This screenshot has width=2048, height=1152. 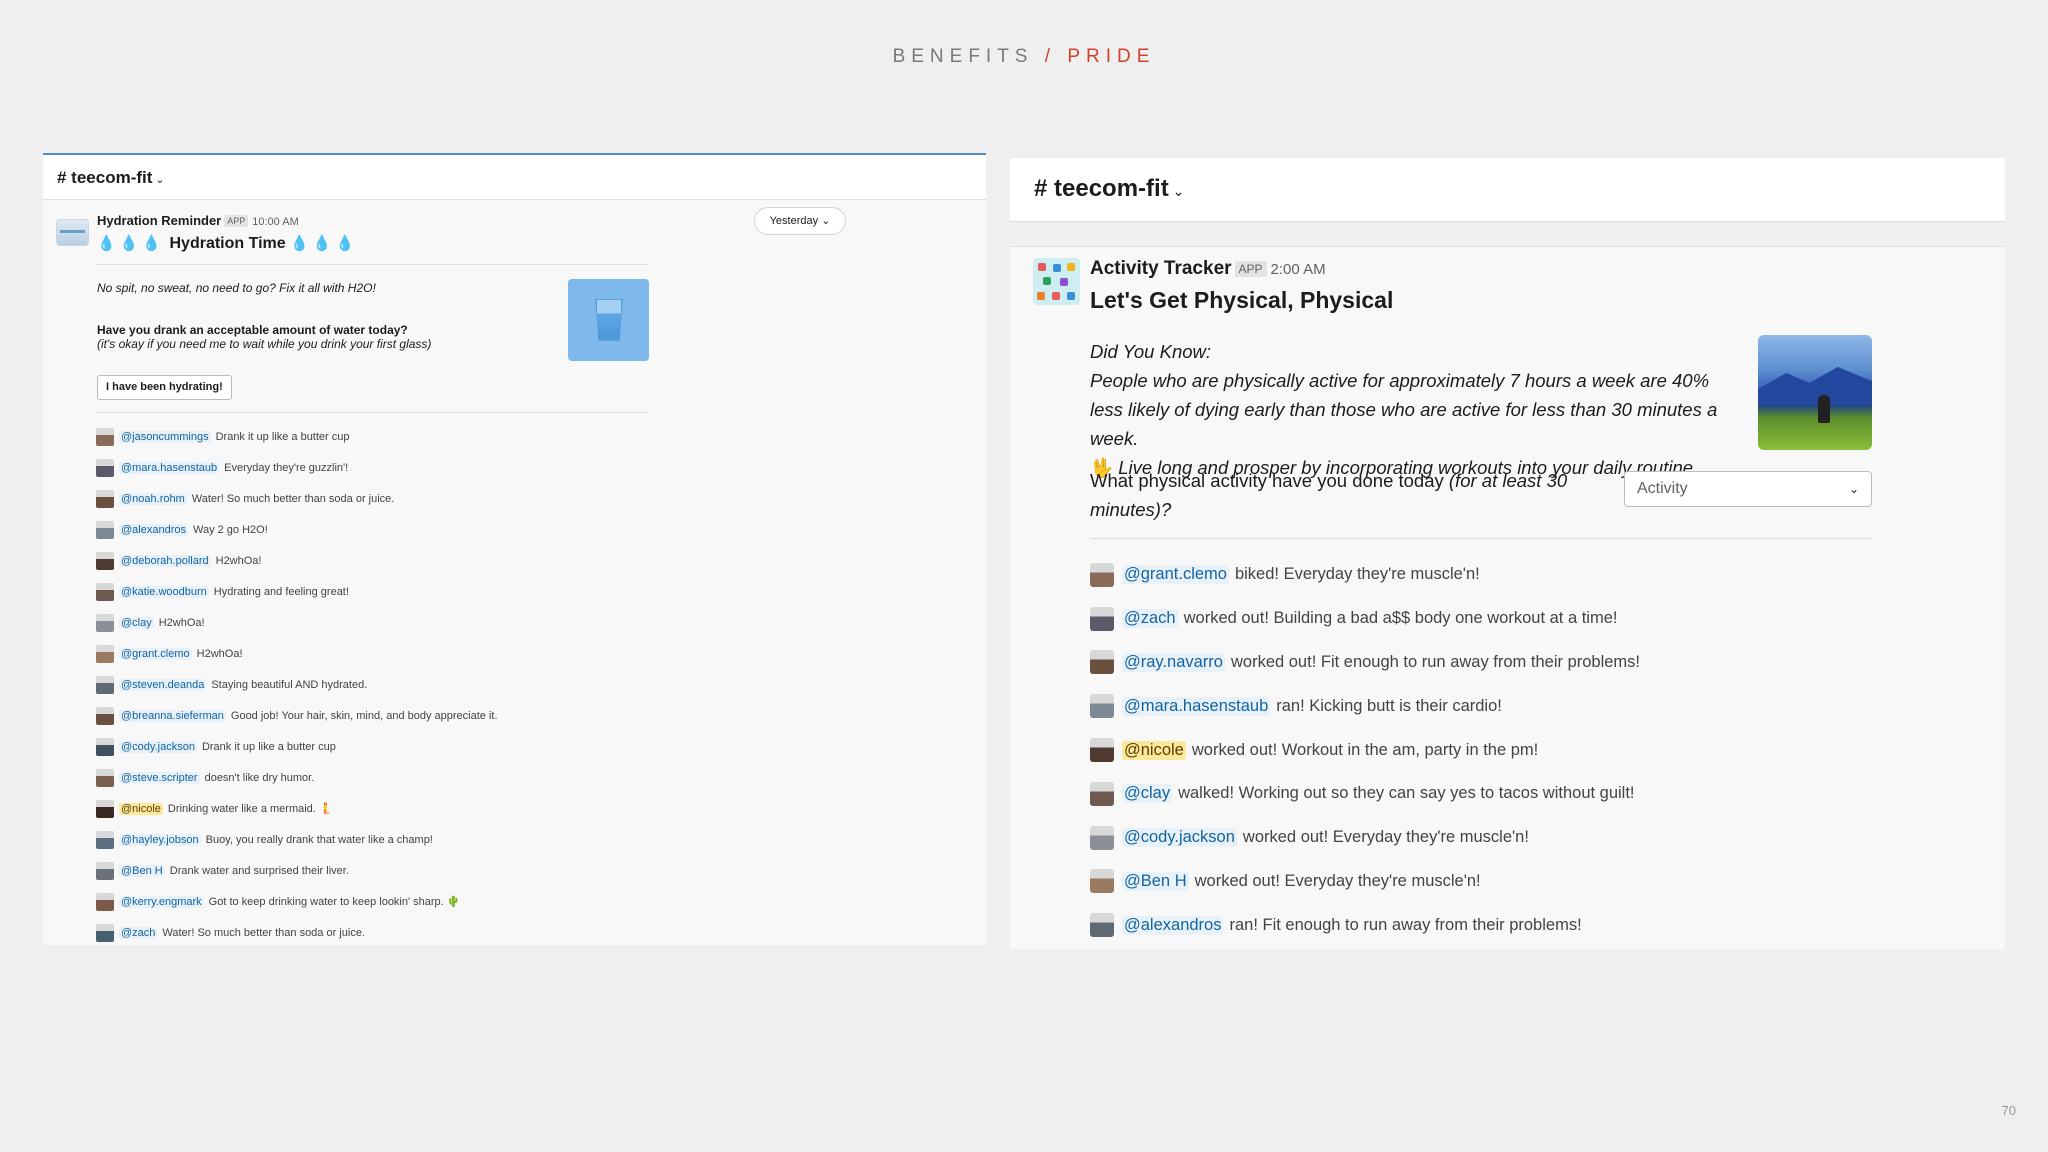 I want to click on message-time: 2:00 AM, so click(x=1298, y=269).